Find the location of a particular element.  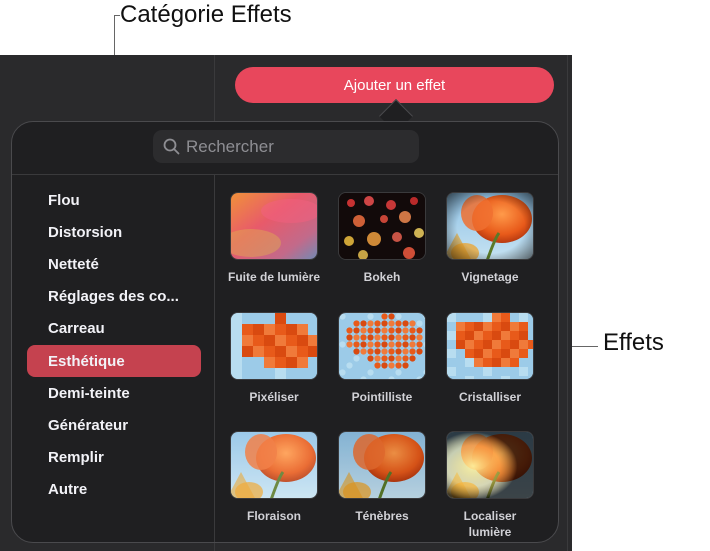

effect-label: Pointilliste is located at coordinates (382, 397).